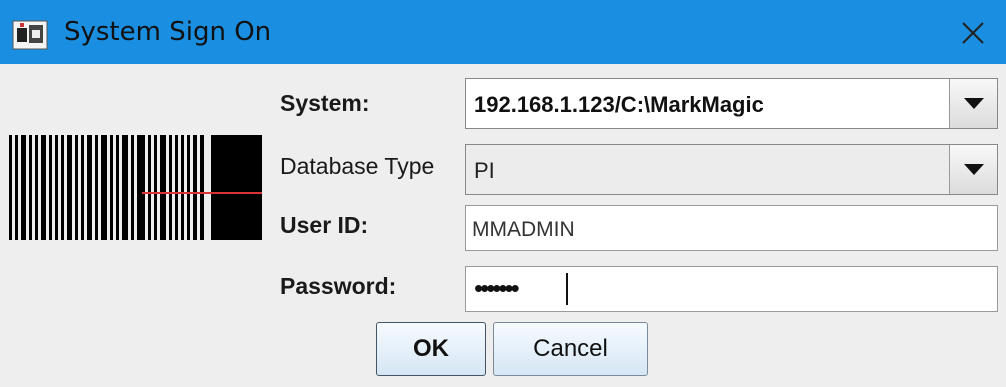 Image resolution: width=1006 pixels, height=387 pixels. I want to click on password-label: Password:, so click(338, 286).